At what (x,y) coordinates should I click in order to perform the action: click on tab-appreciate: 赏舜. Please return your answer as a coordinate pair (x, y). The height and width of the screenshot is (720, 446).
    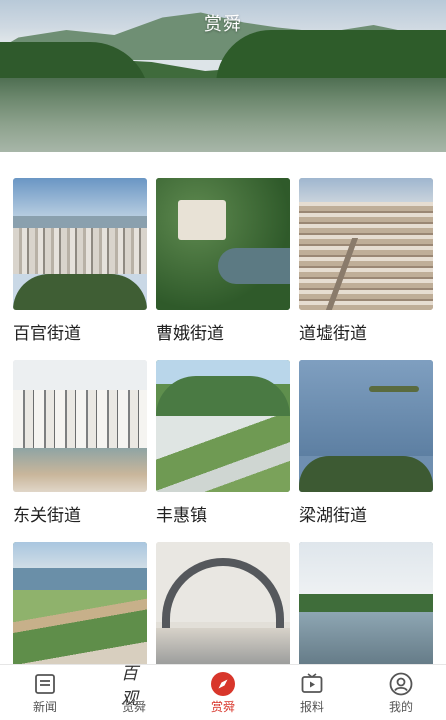
    Looking at the image, I should click on (223, 692).